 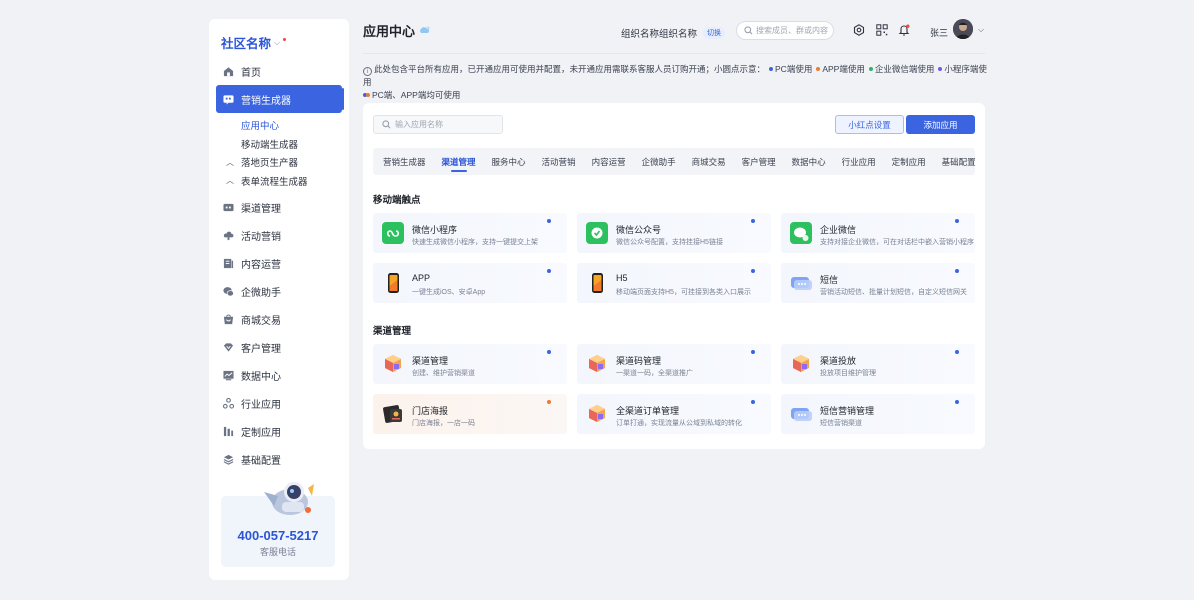 I want to click on customer-icon, so click(x=228, y=347).